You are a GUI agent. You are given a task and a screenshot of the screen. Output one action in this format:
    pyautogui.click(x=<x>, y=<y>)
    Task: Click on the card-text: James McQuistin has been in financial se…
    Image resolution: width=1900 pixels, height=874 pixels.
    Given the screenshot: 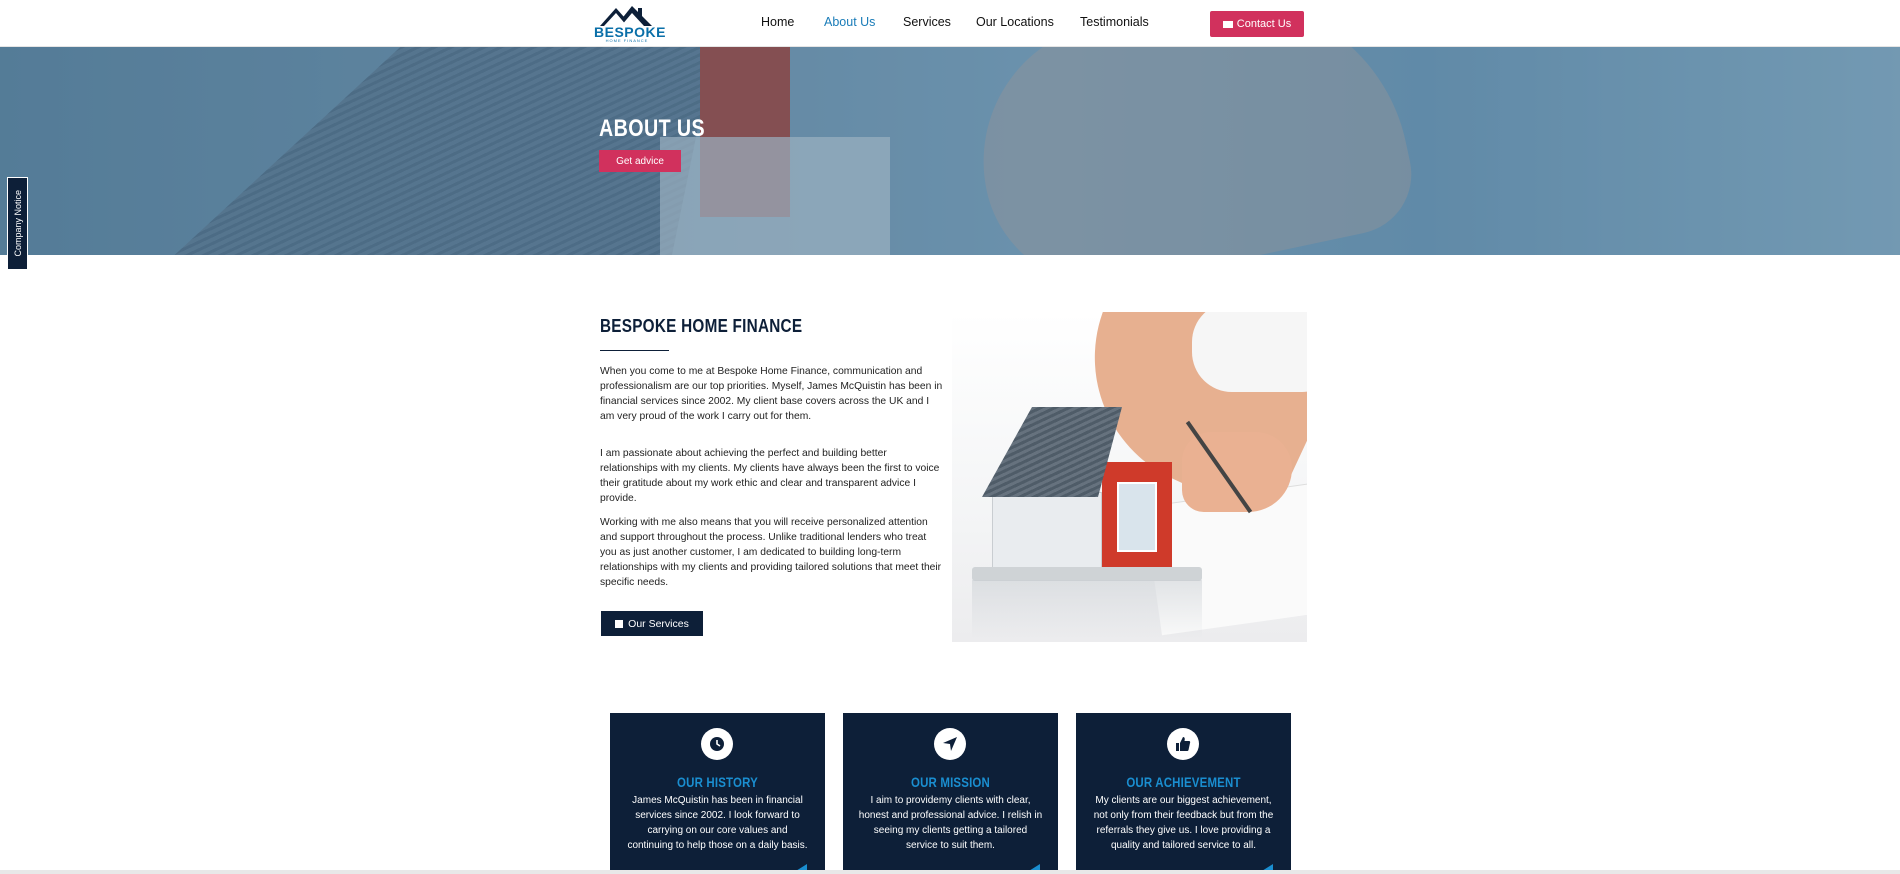 What is the action you would take?
    pyautogui.click(x=717, y=823)
    